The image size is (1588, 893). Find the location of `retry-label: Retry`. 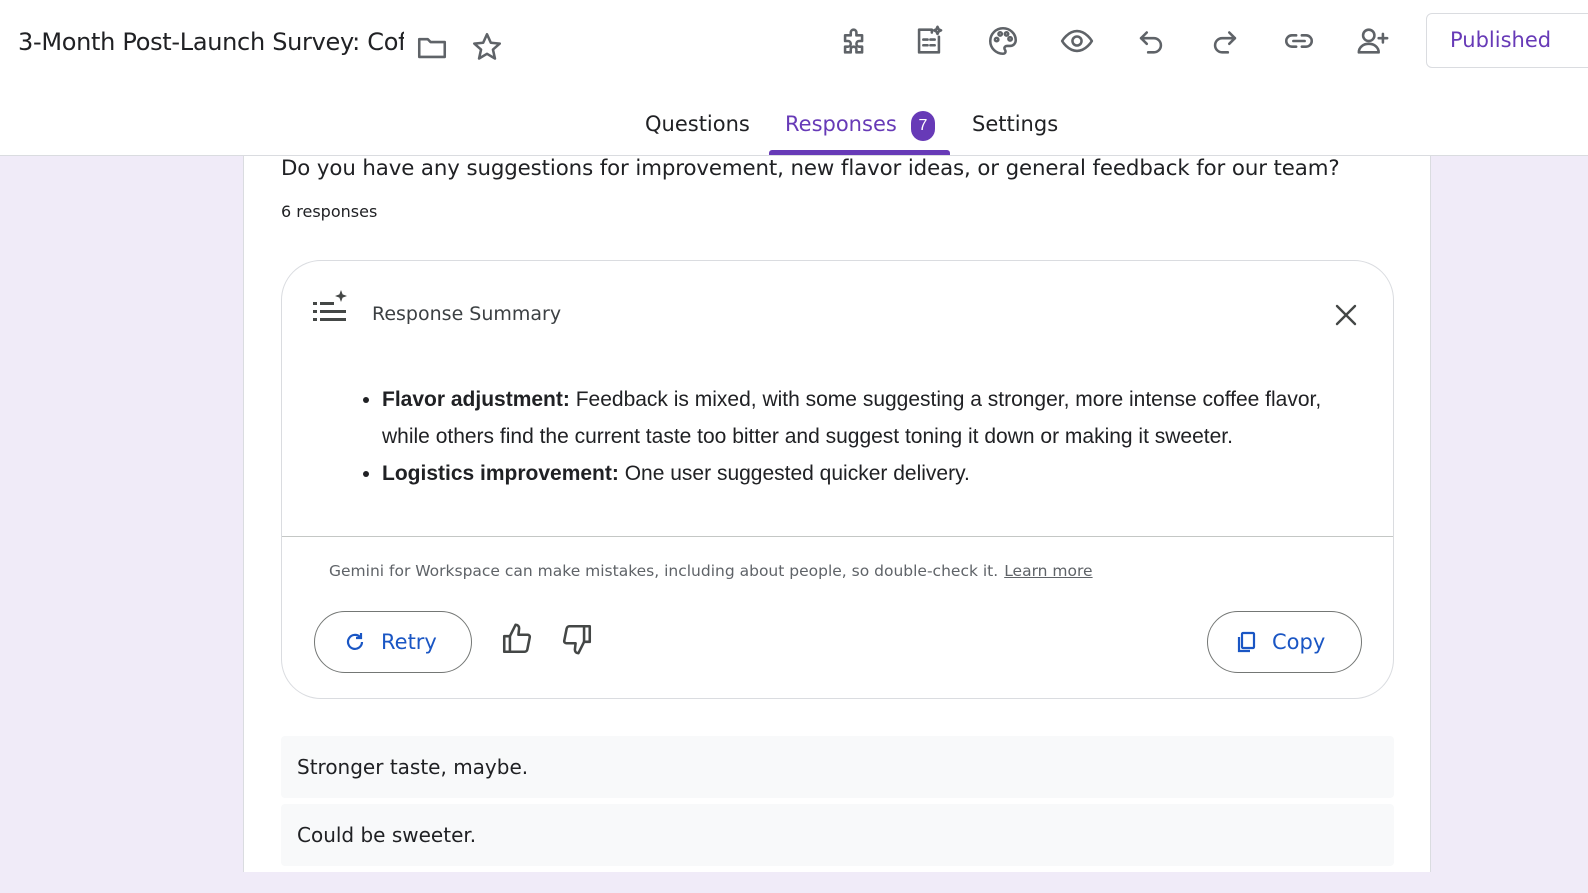

retry-label: Retry is located at coordinates (409, 642).